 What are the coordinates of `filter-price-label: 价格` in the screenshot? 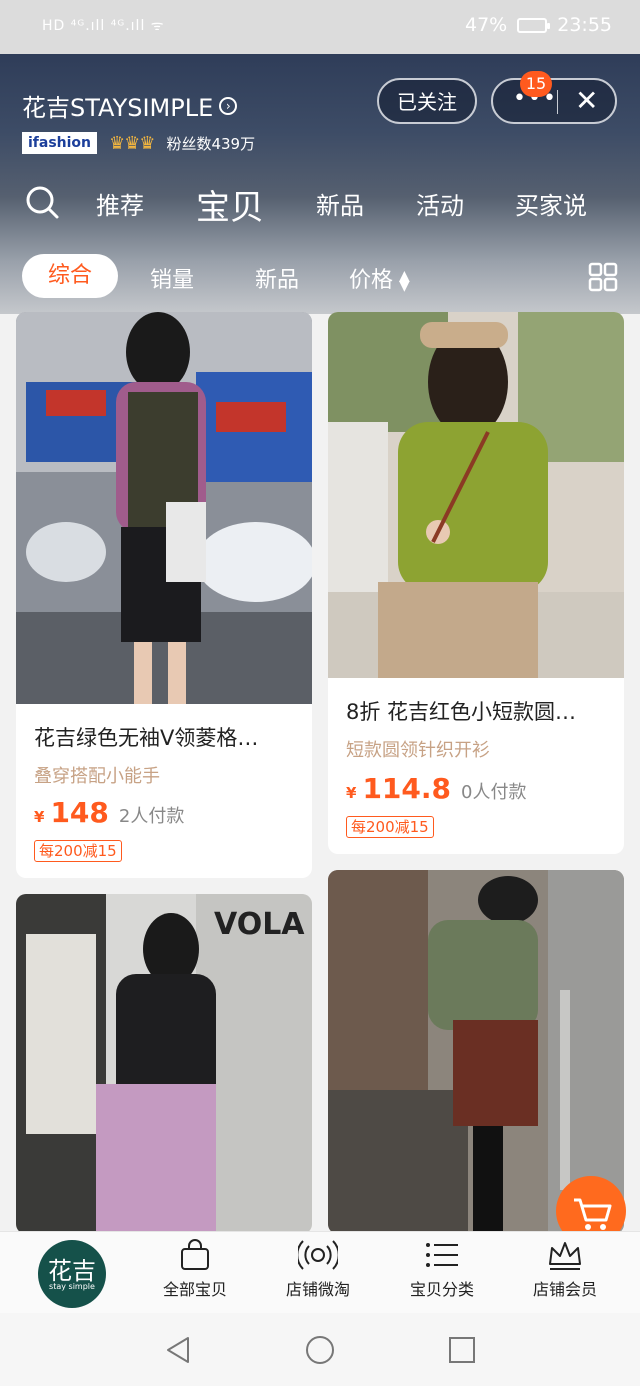 It's located at (371, 280).